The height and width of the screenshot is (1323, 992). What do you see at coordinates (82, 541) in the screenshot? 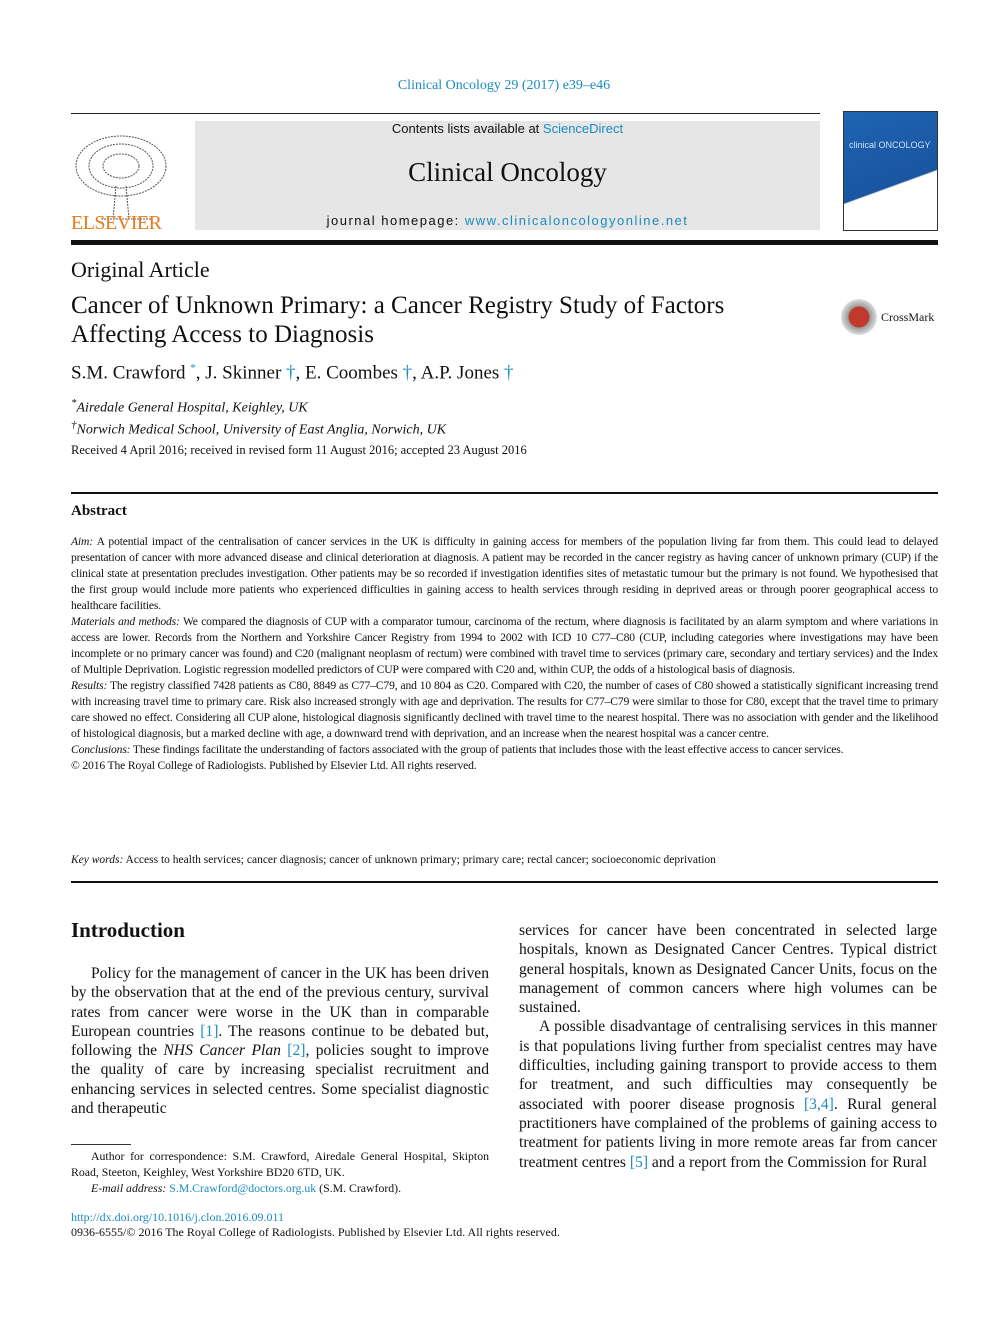
I see `aim-label: Aim:` at bounding box center [82, 541].